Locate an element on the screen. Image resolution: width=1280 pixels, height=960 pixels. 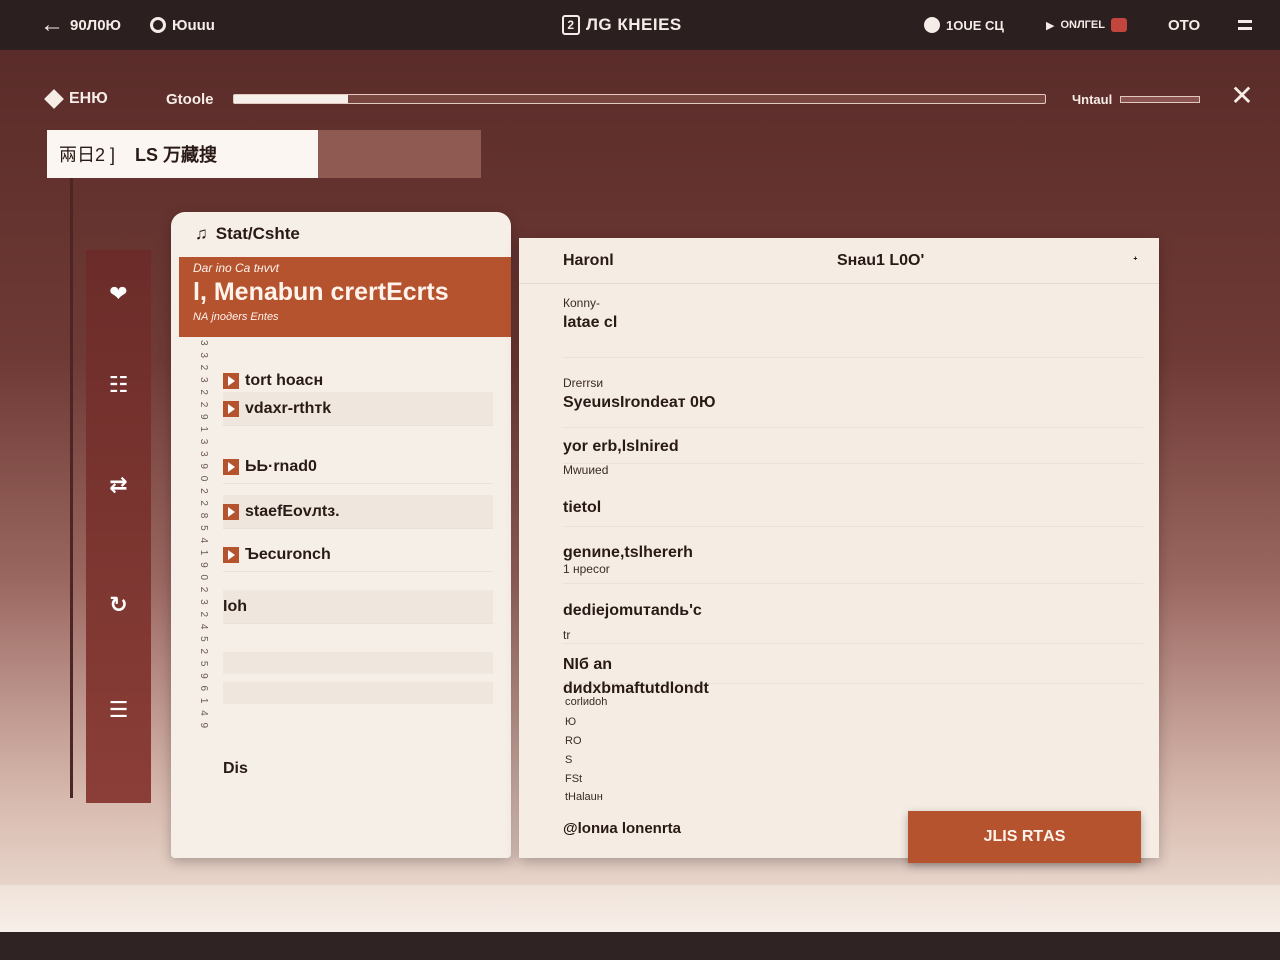
list-item-label: tоrt hоасн is located at coordinates (284, 380).